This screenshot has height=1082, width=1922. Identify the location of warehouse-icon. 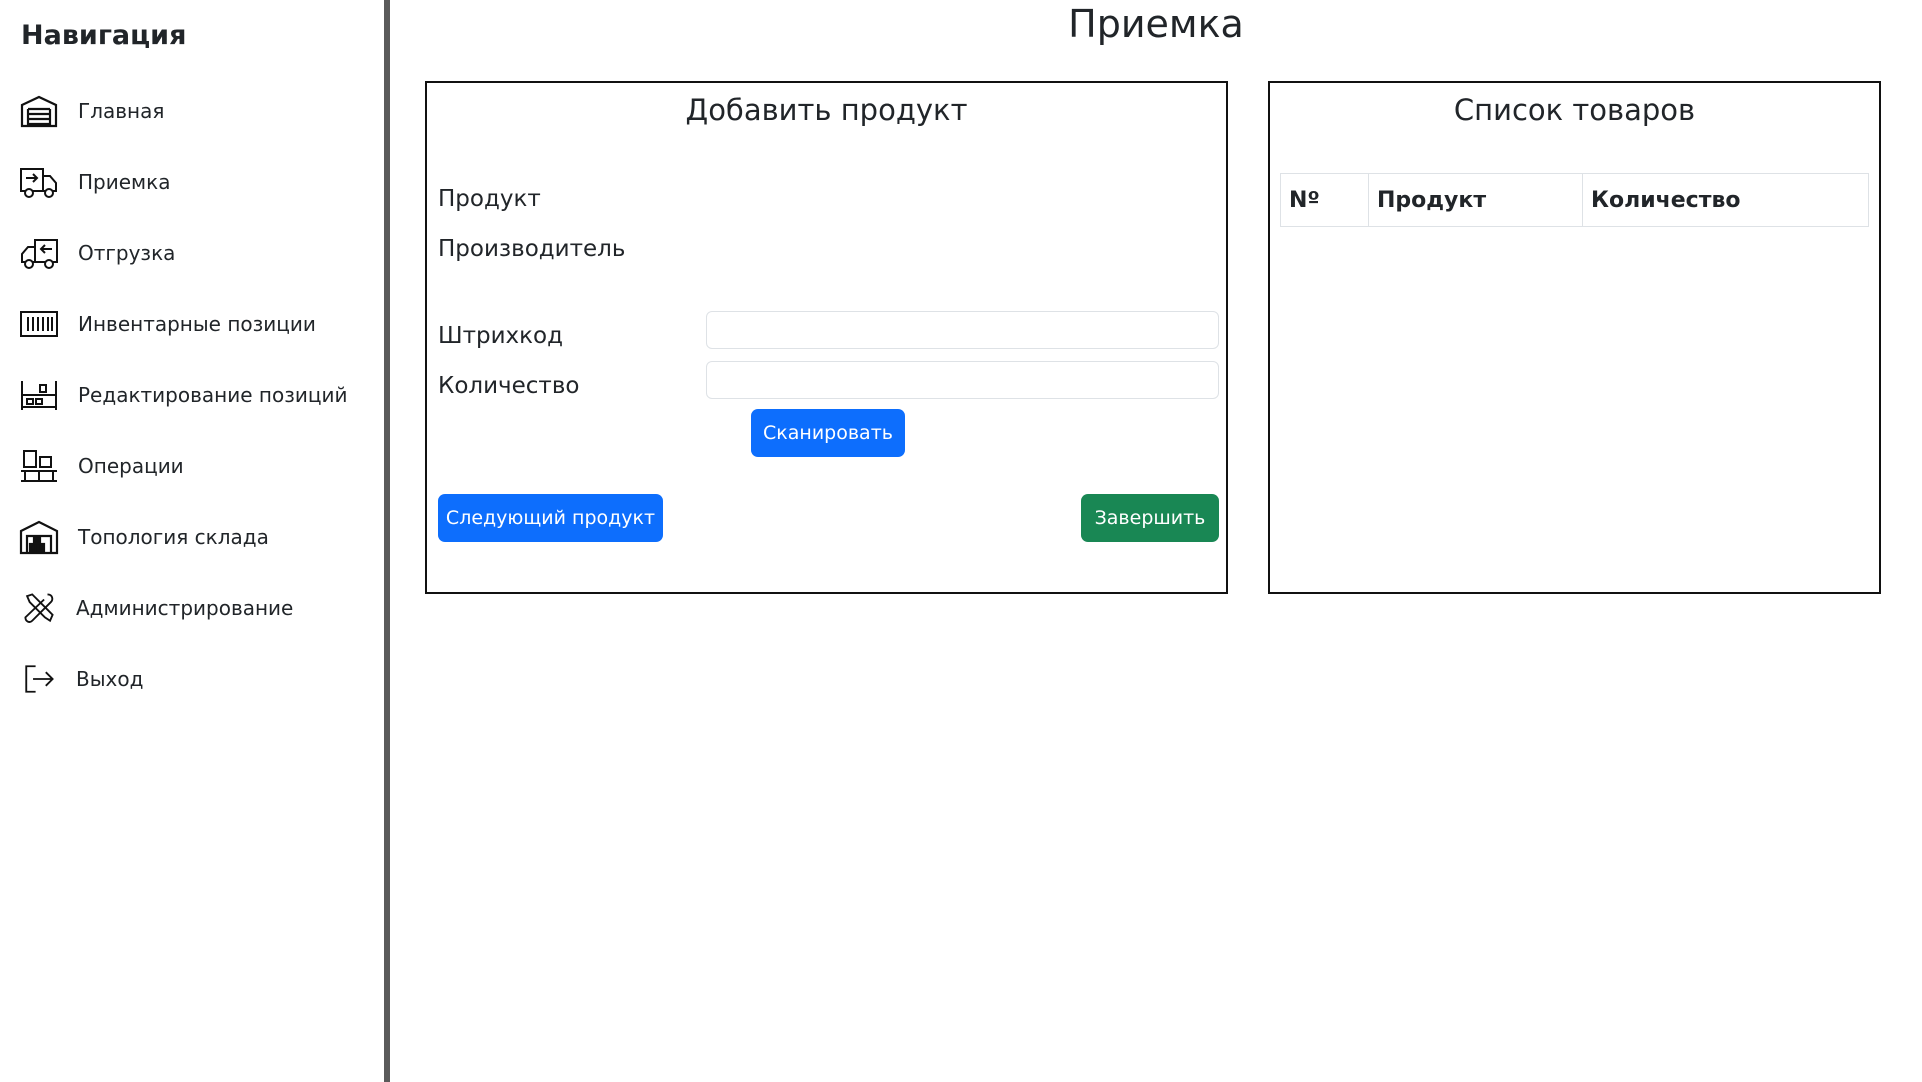
(39, 111).